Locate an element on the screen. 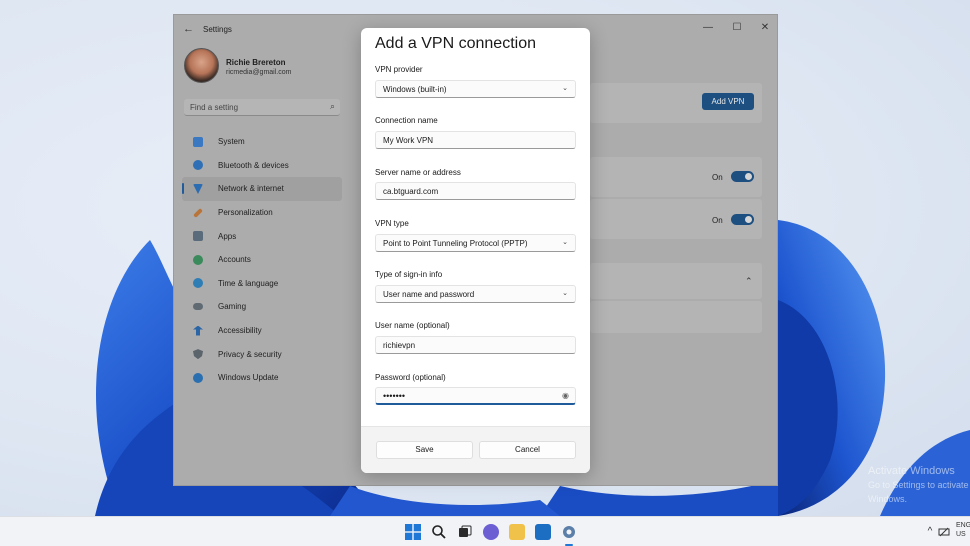 This screenshot has width=970, height=546. sidebar-item-windows-update: Windows Update is located at coordinates (262, 378).